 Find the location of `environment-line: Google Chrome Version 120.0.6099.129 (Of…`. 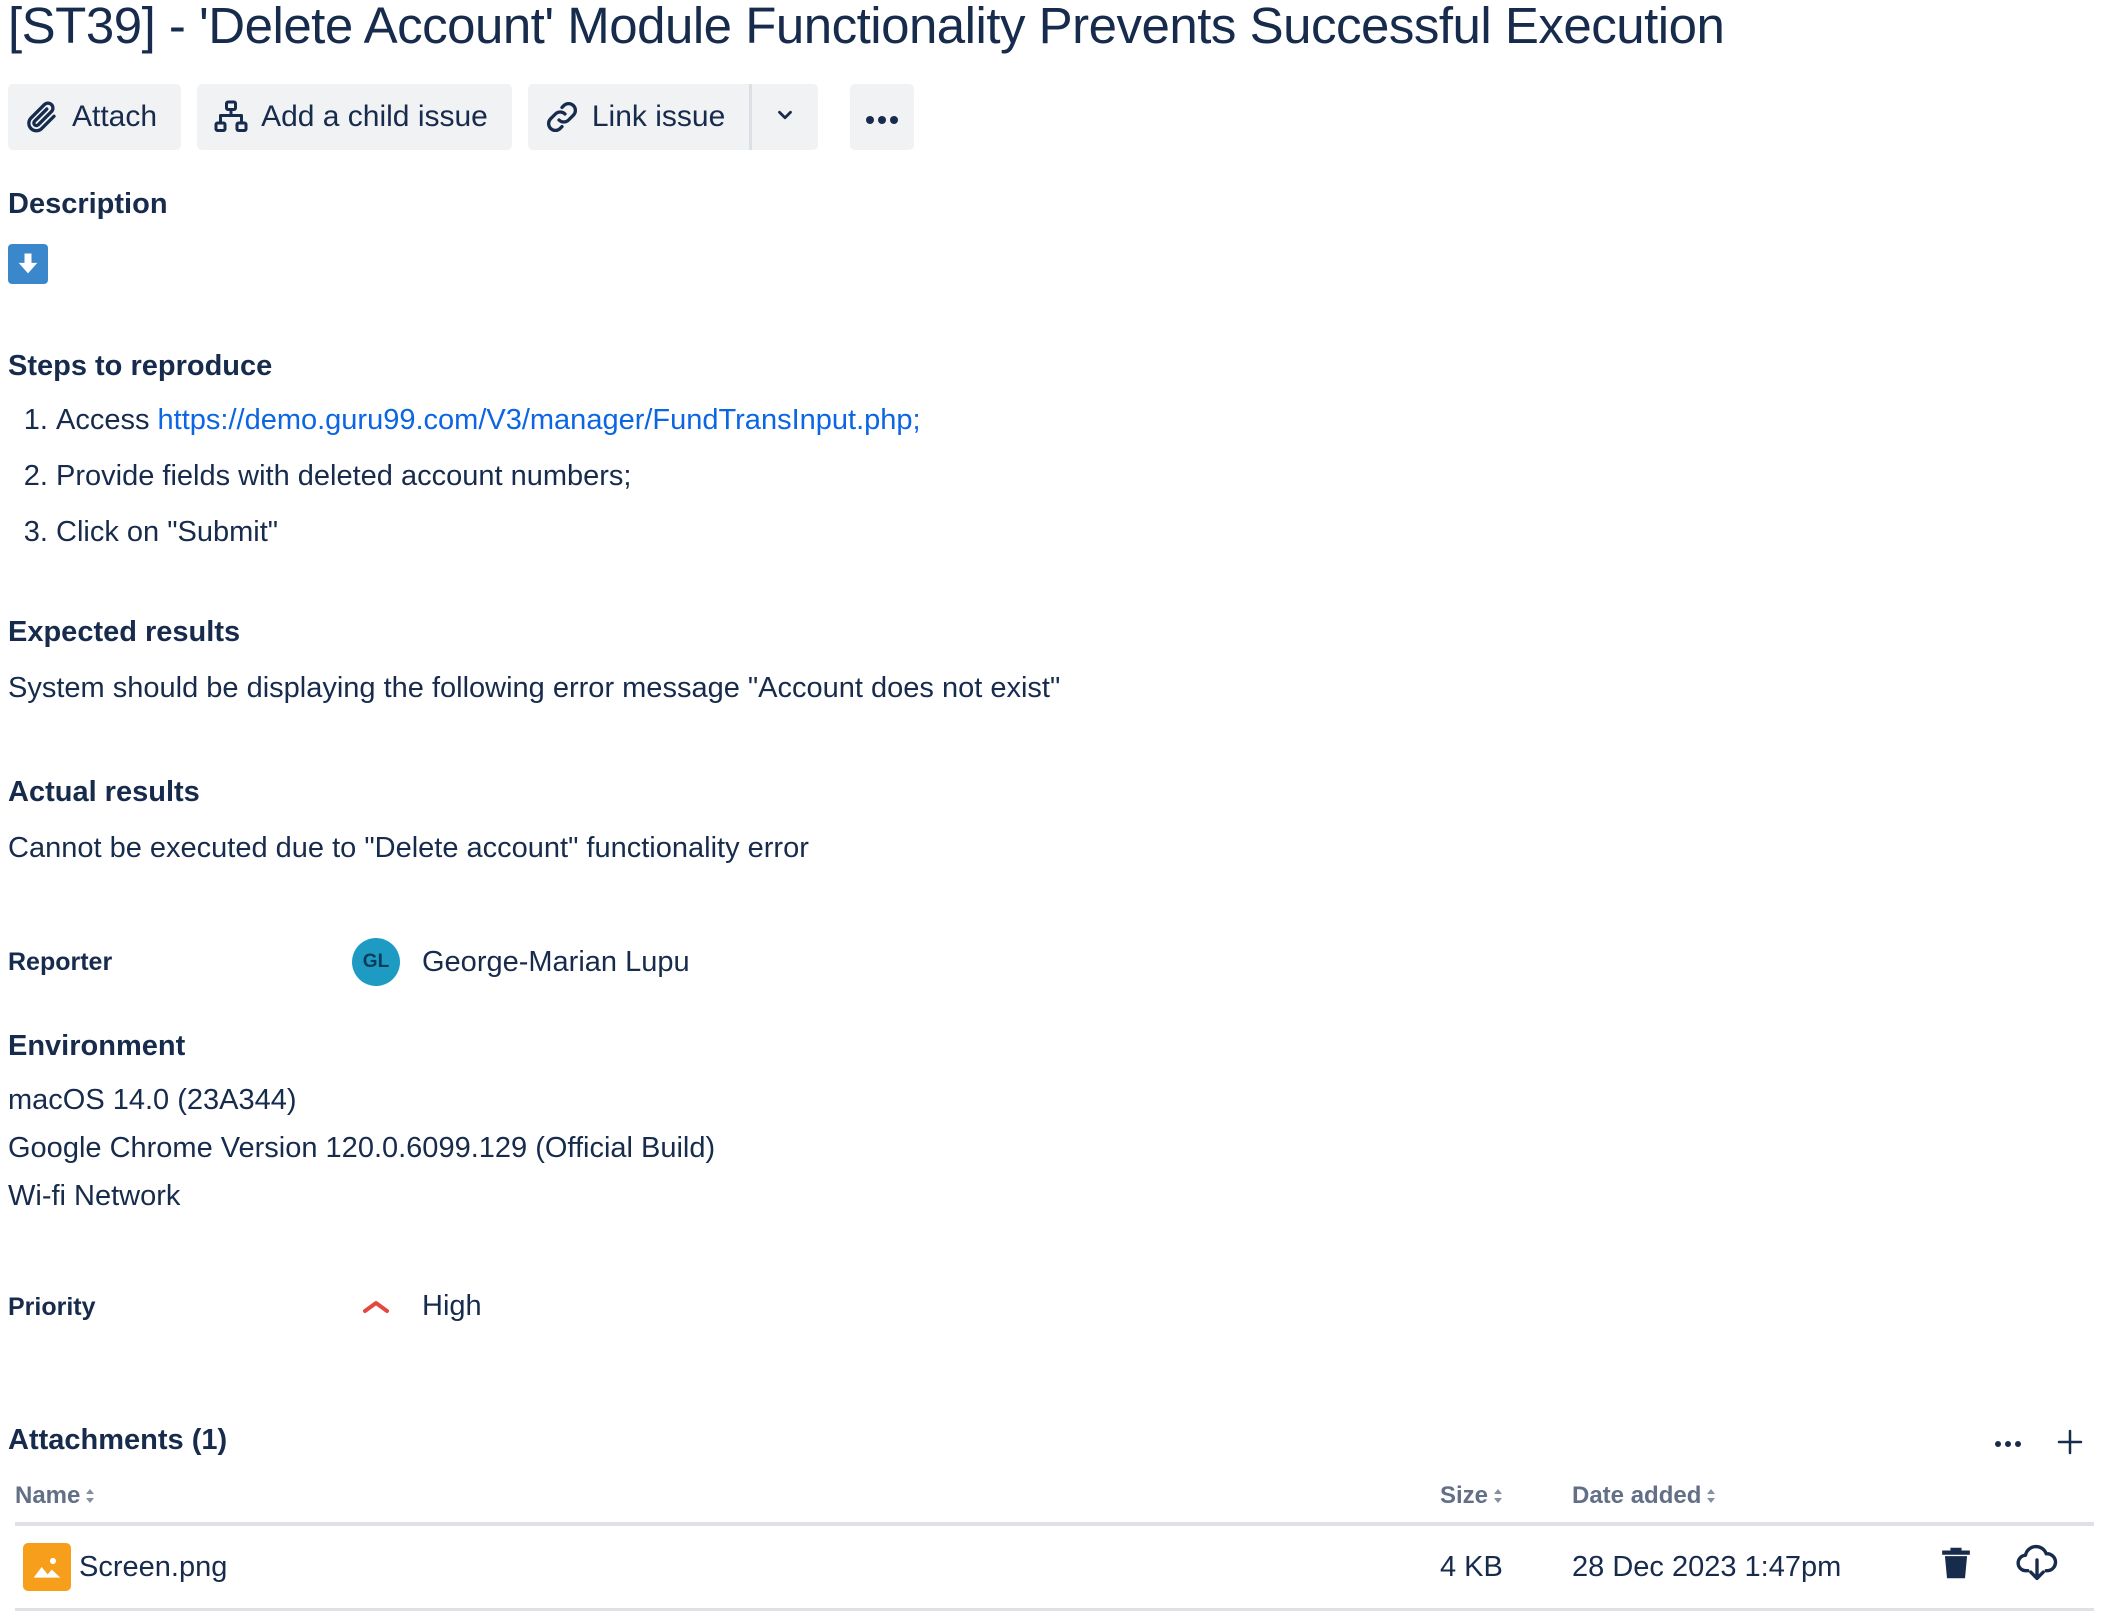

environment-line: Google Chrome Version 120.0.6099.129 (Of… is located at coordinates (362, 1148).